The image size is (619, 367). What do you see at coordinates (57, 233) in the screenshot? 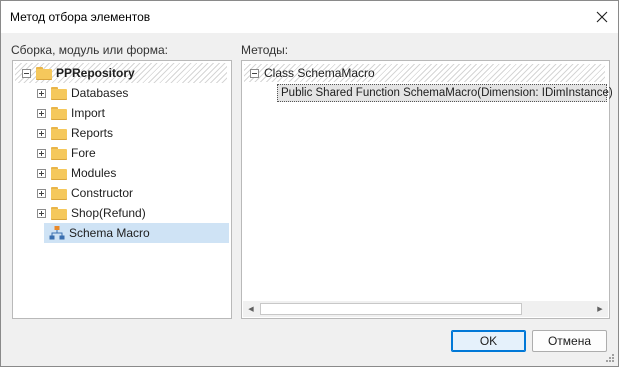
I see `schema-icon` at bounding box center [57, 233].